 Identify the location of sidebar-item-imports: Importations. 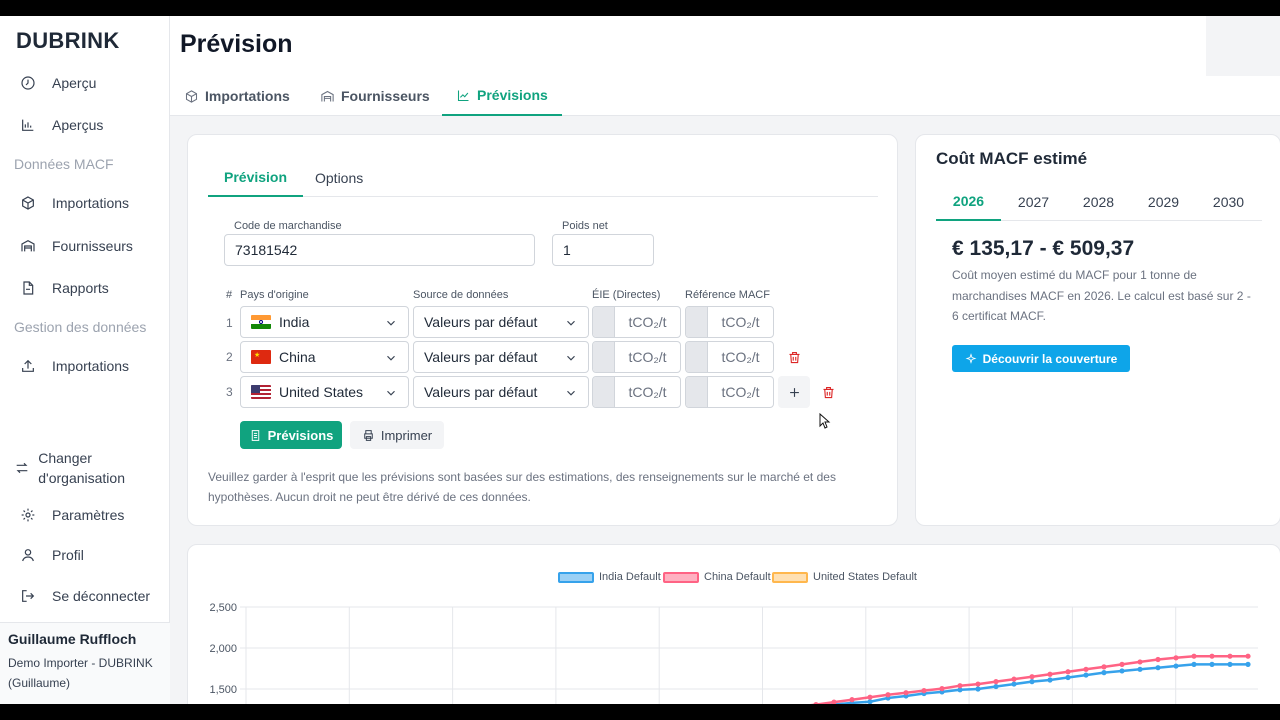
(87, 203).